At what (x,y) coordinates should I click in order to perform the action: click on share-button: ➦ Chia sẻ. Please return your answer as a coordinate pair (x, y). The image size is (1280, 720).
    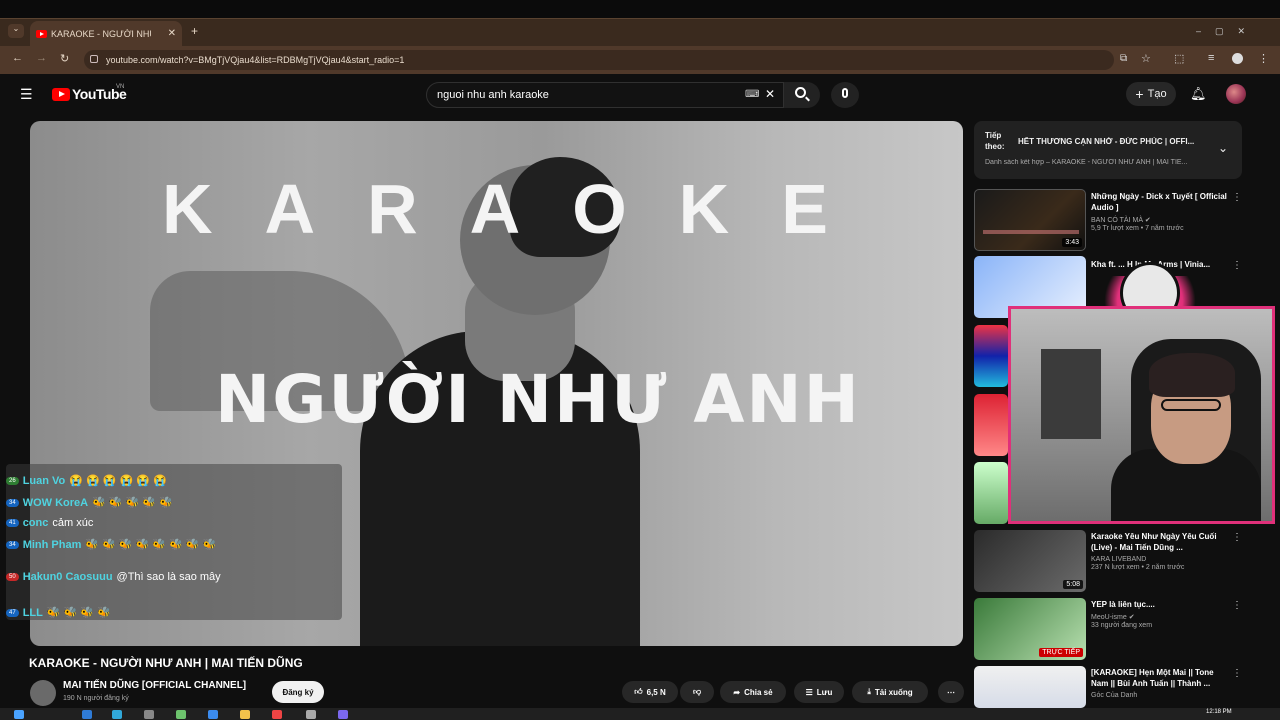
    Looking at the image, I should click on (753, 692).